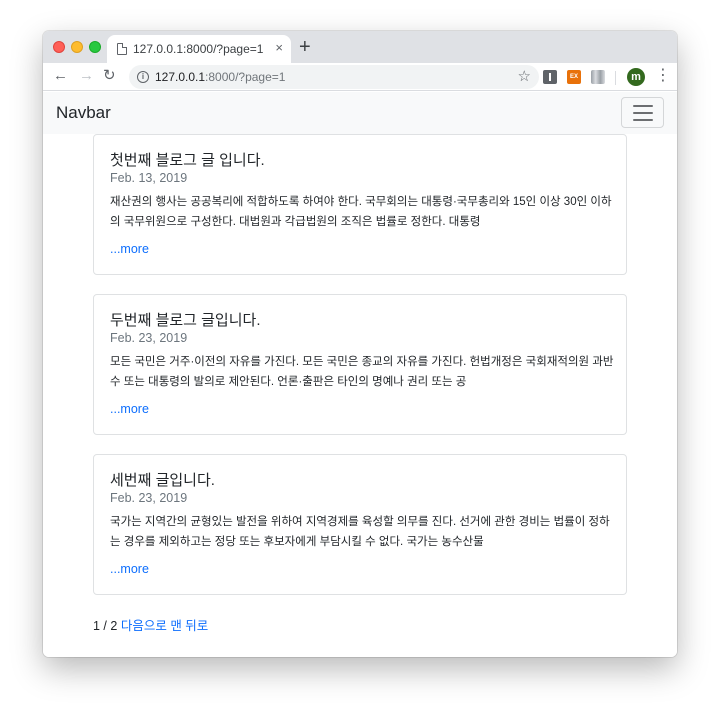  I want to click on forward-icon: →, so click(86, 76).